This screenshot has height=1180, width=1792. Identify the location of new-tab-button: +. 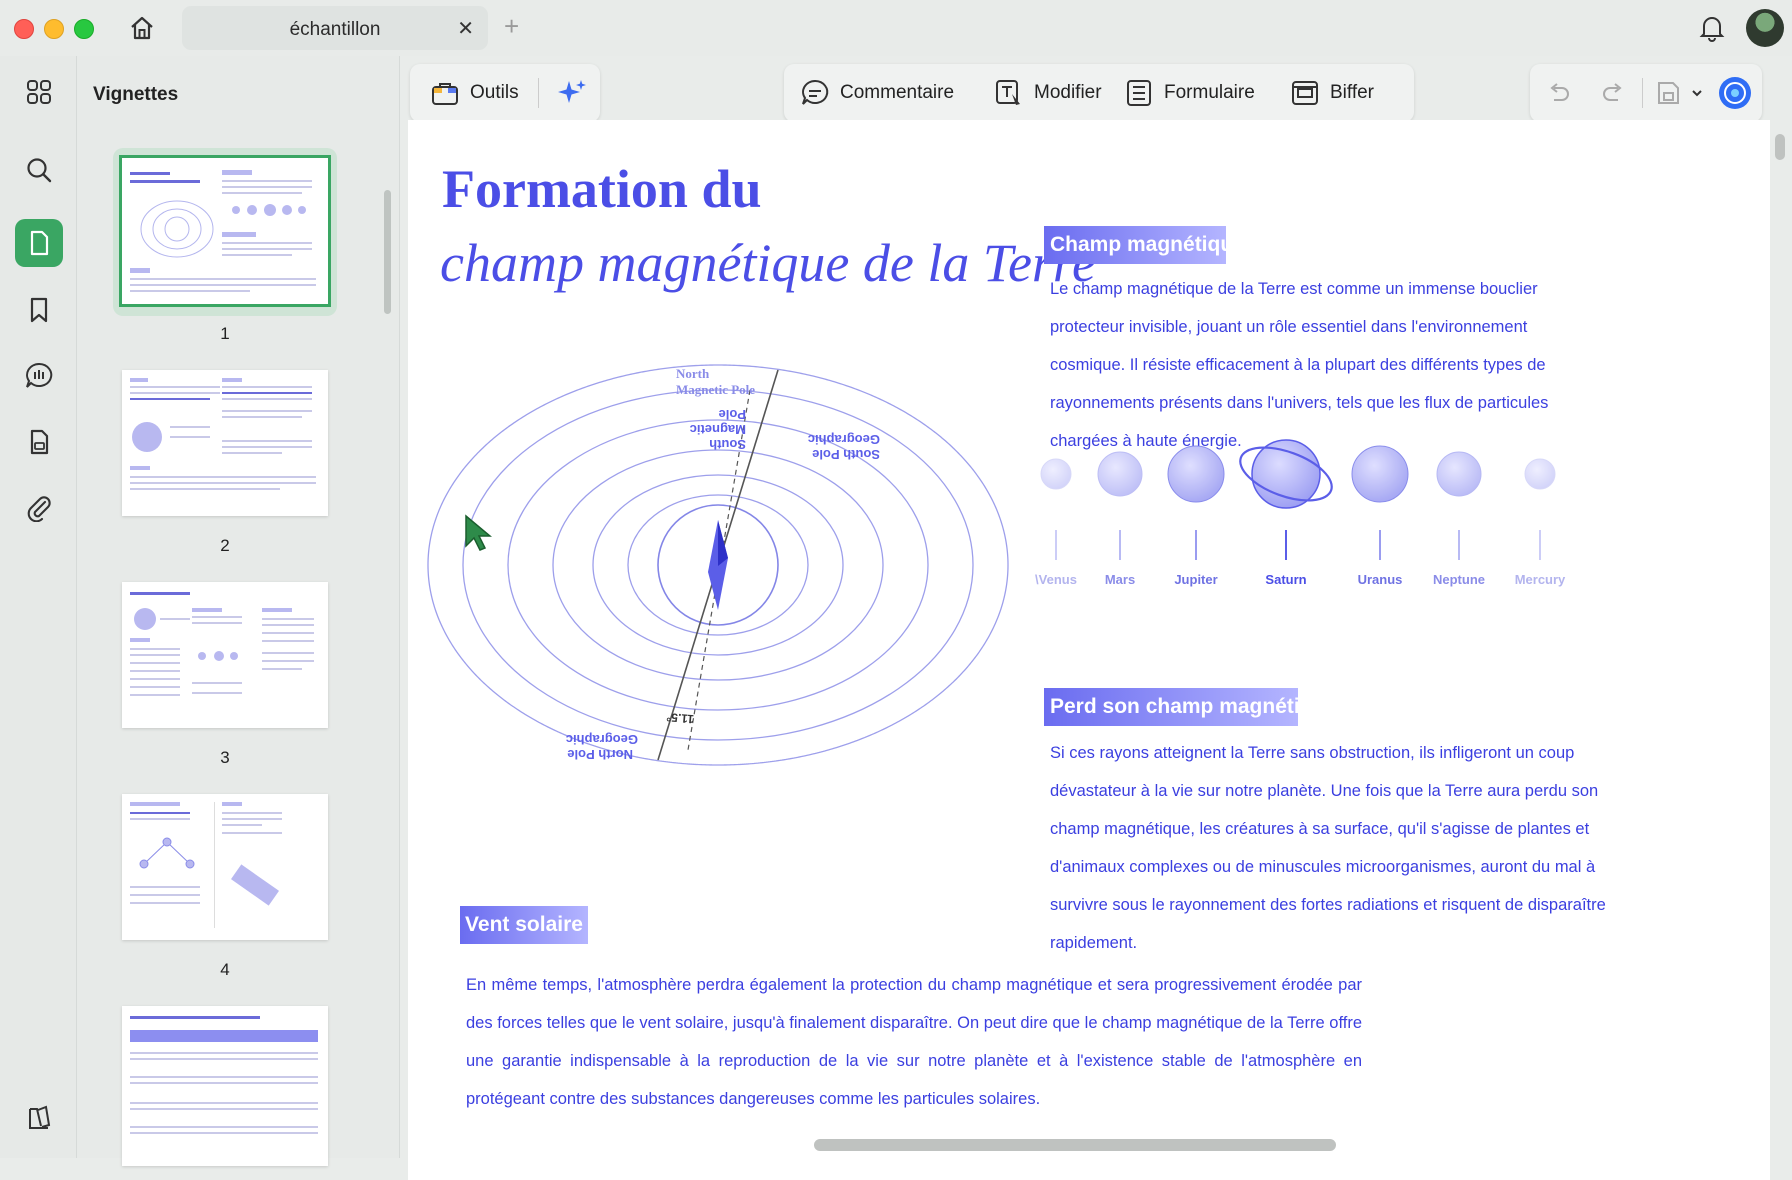
(511, 26).